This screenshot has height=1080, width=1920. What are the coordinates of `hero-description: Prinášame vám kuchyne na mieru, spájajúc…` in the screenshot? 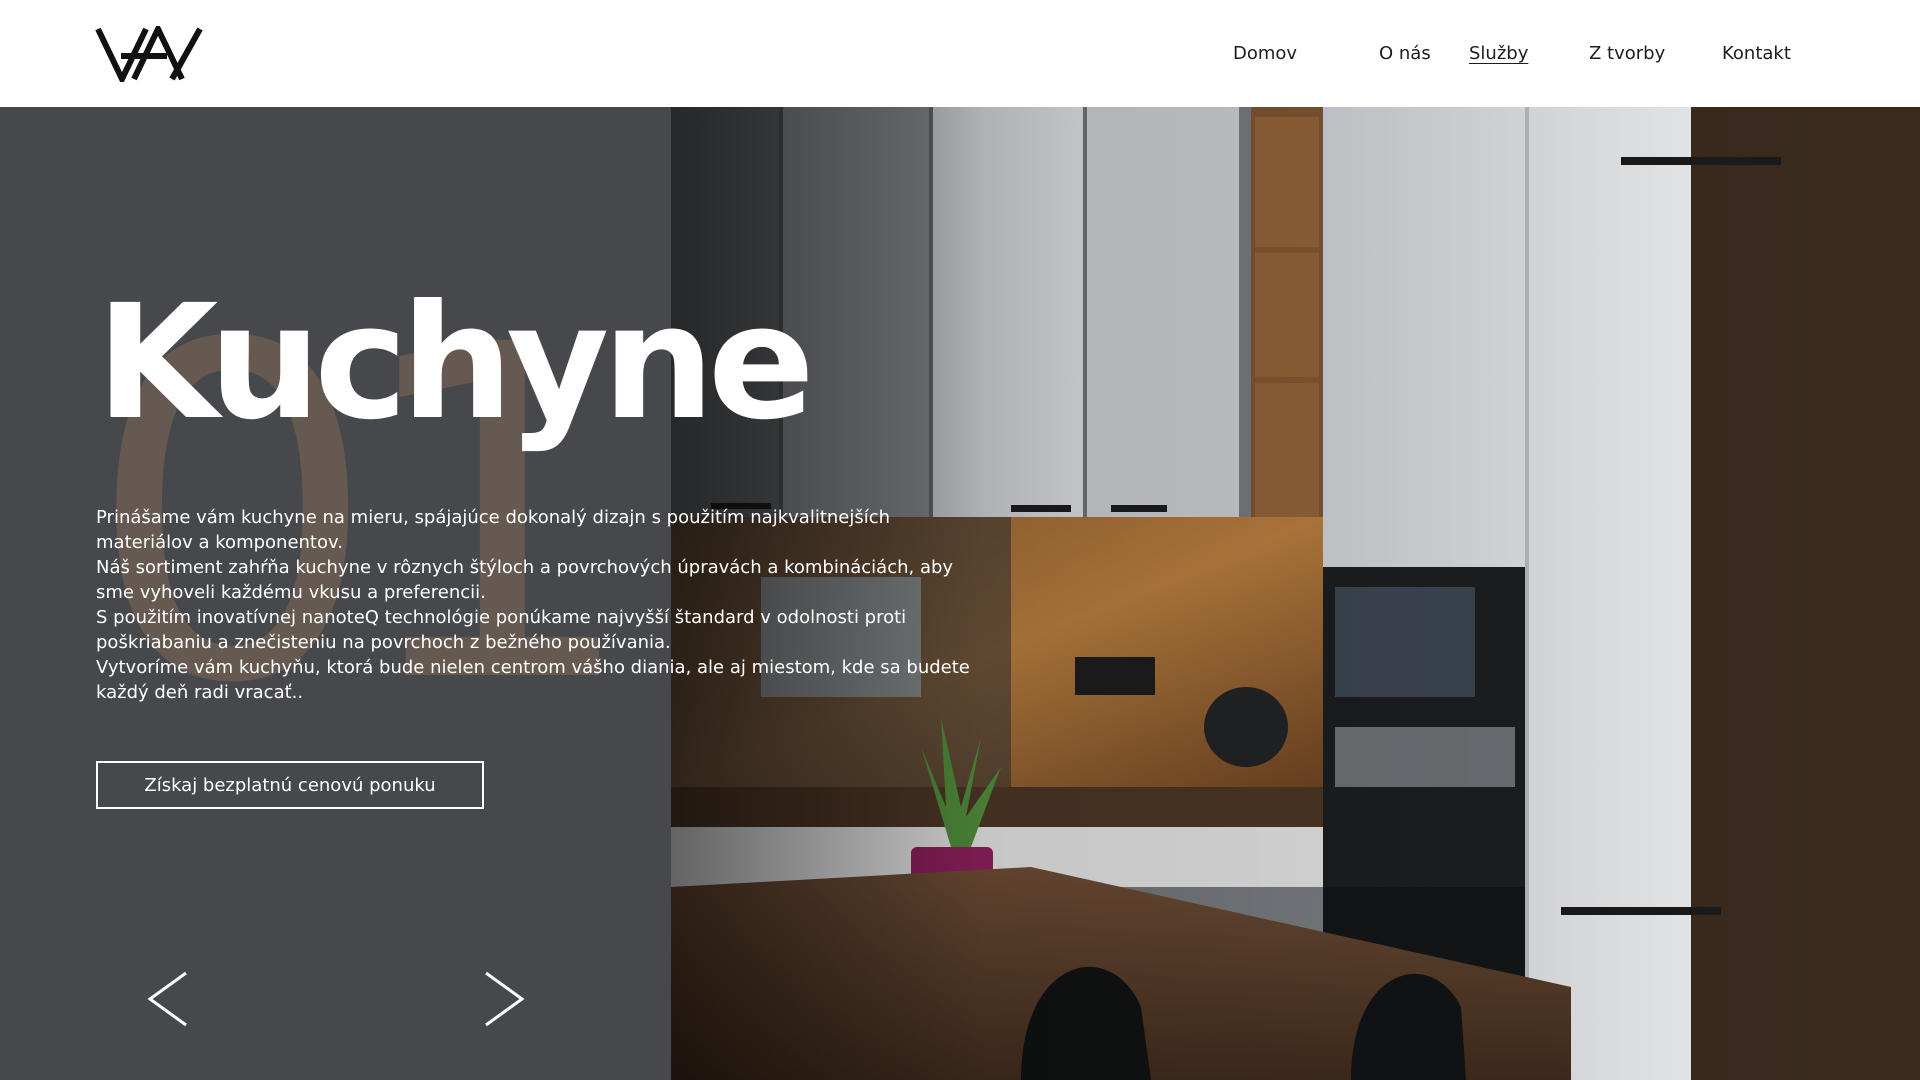 It's located at (536, 605).